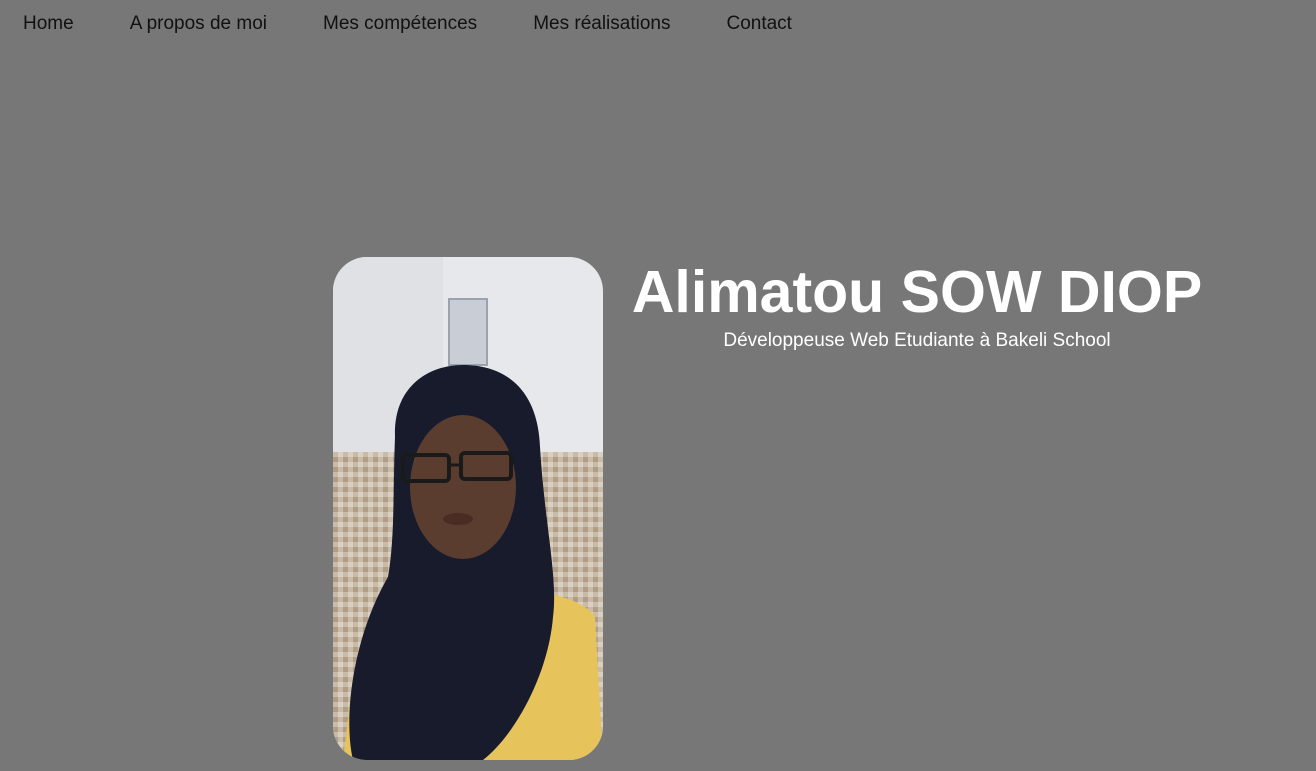 Image resolution: width=1316 pixels, height=771 pixels. I want to click on profile-photo, so click(468, 508).